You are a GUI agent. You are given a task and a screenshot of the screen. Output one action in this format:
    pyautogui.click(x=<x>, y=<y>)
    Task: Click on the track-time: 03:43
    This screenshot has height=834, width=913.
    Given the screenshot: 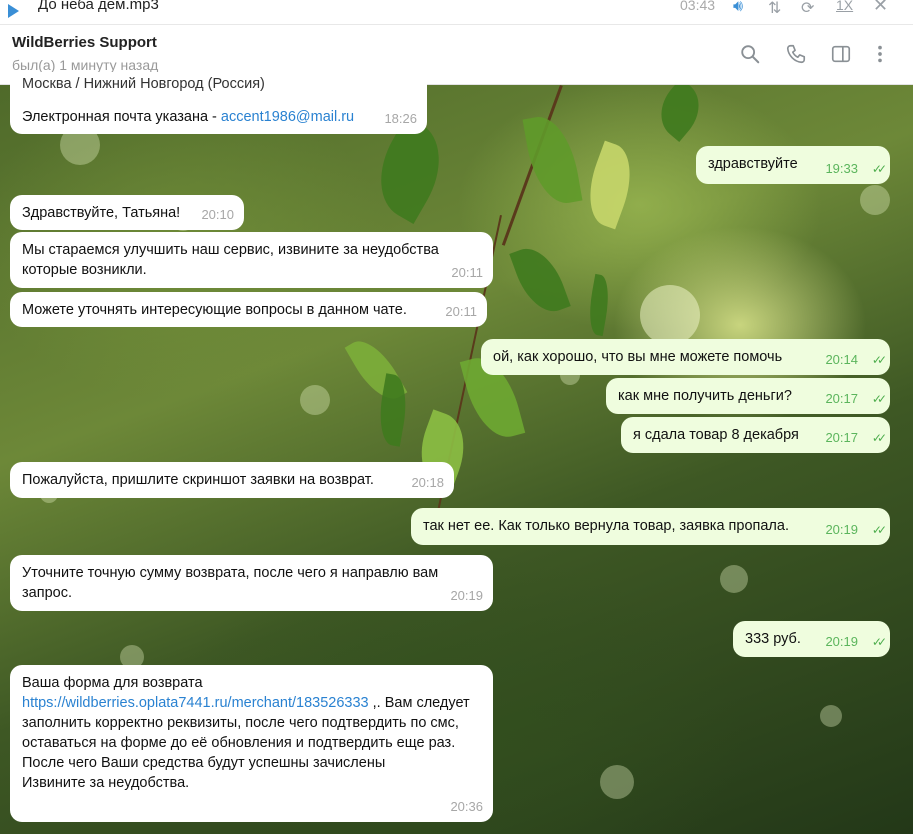 What is the action you would take?
    pyautogui.click(x=698, y=6)
    